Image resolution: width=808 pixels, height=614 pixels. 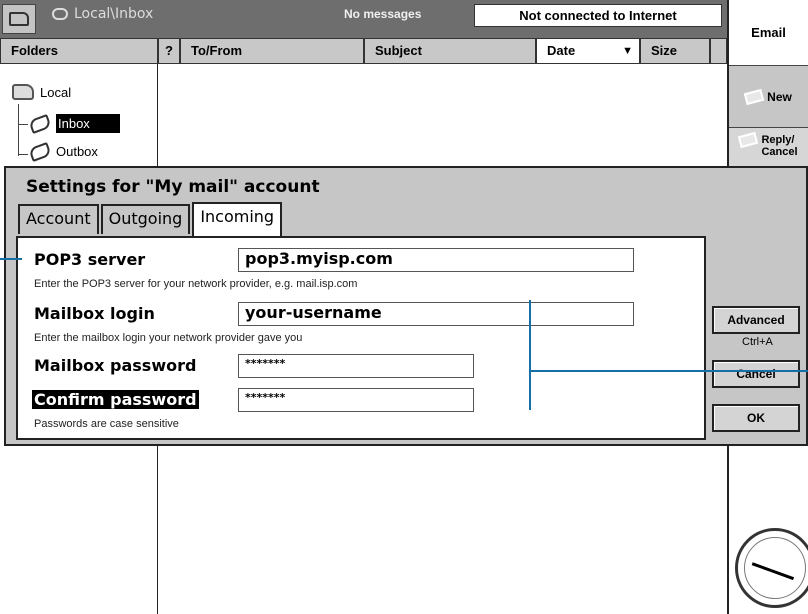 What do you see at coordinates (60, 14) in the screenshot?
I see `location-icon` at bounding box center [60, 14].